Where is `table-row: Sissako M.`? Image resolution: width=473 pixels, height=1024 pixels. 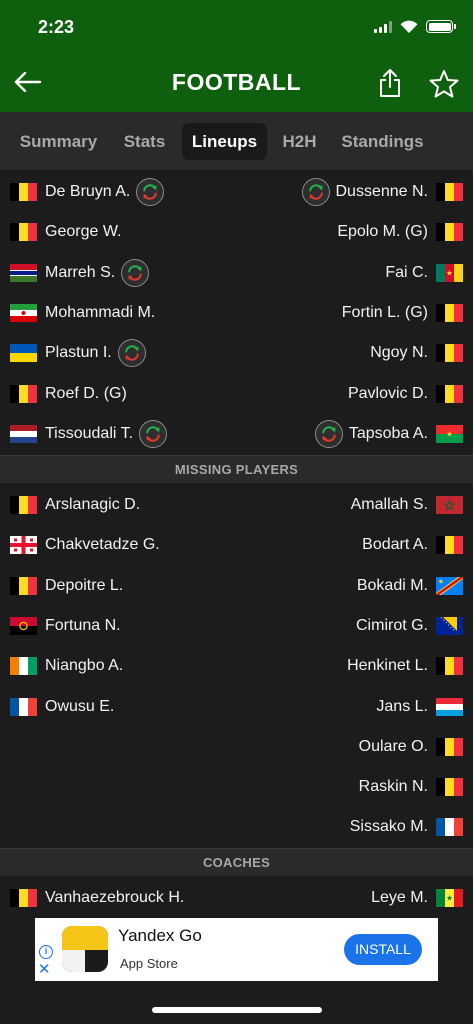 table-row: Sissako M. is located at coordinates (236, 827).